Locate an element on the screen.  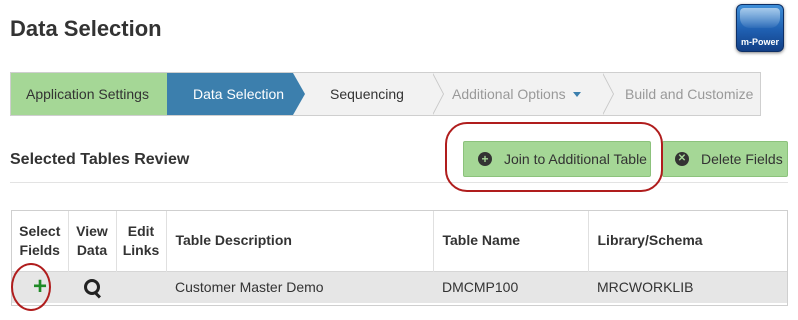
wizard-step-additional-options: Additional Options is located at coordinates (518, 94).